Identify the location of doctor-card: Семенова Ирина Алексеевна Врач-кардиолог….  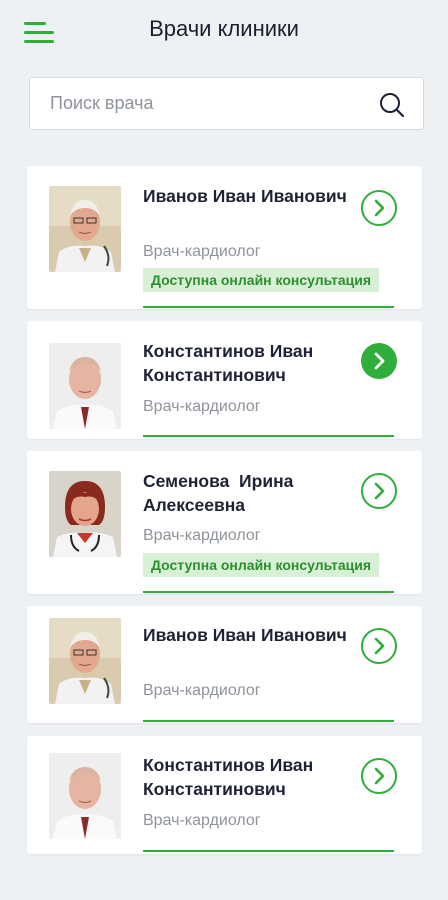
(224, 522).